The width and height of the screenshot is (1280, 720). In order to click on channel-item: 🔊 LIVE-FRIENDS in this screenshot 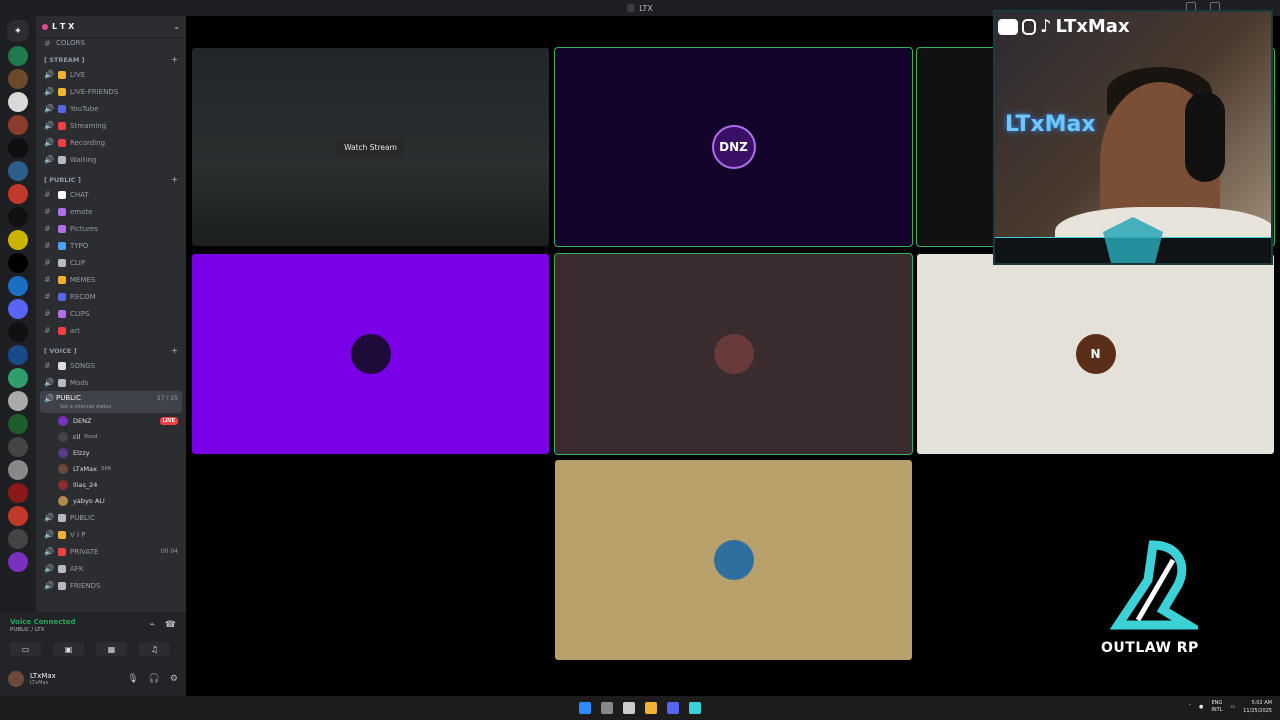, I will do `click(111, 91)`.